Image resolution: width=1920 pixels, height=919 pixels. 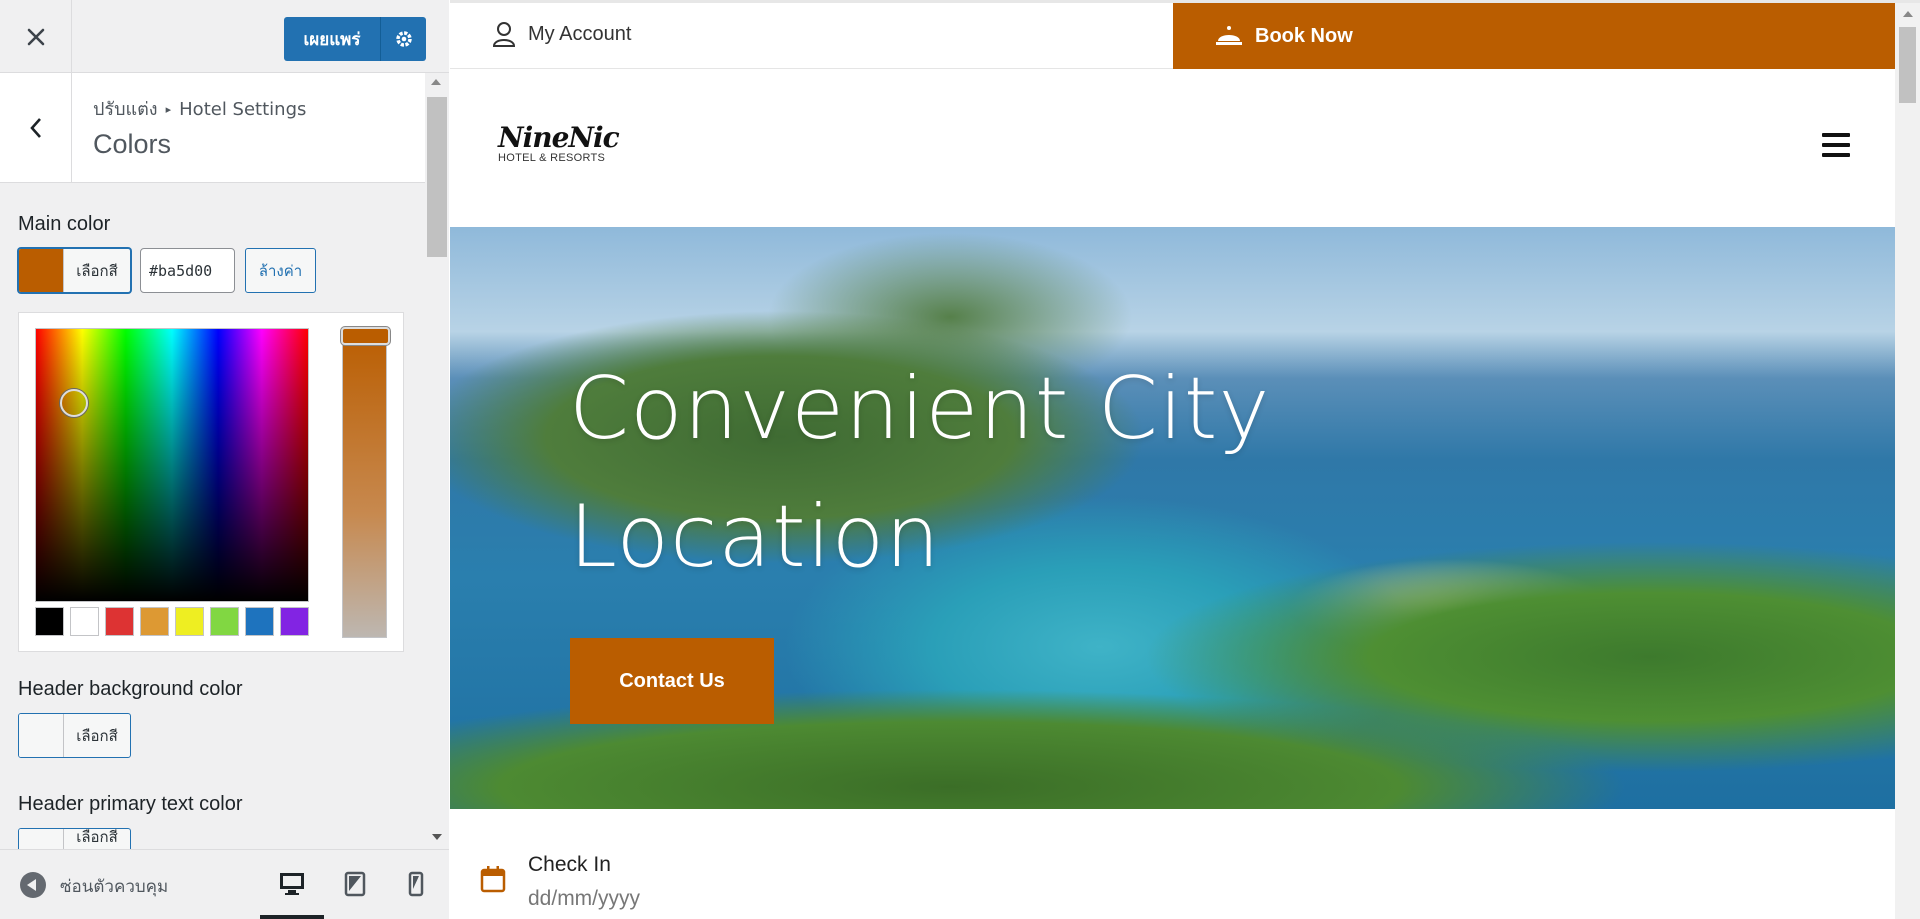 I want to click on contact-us-button: Contact Us, so click(x=672, y=681).